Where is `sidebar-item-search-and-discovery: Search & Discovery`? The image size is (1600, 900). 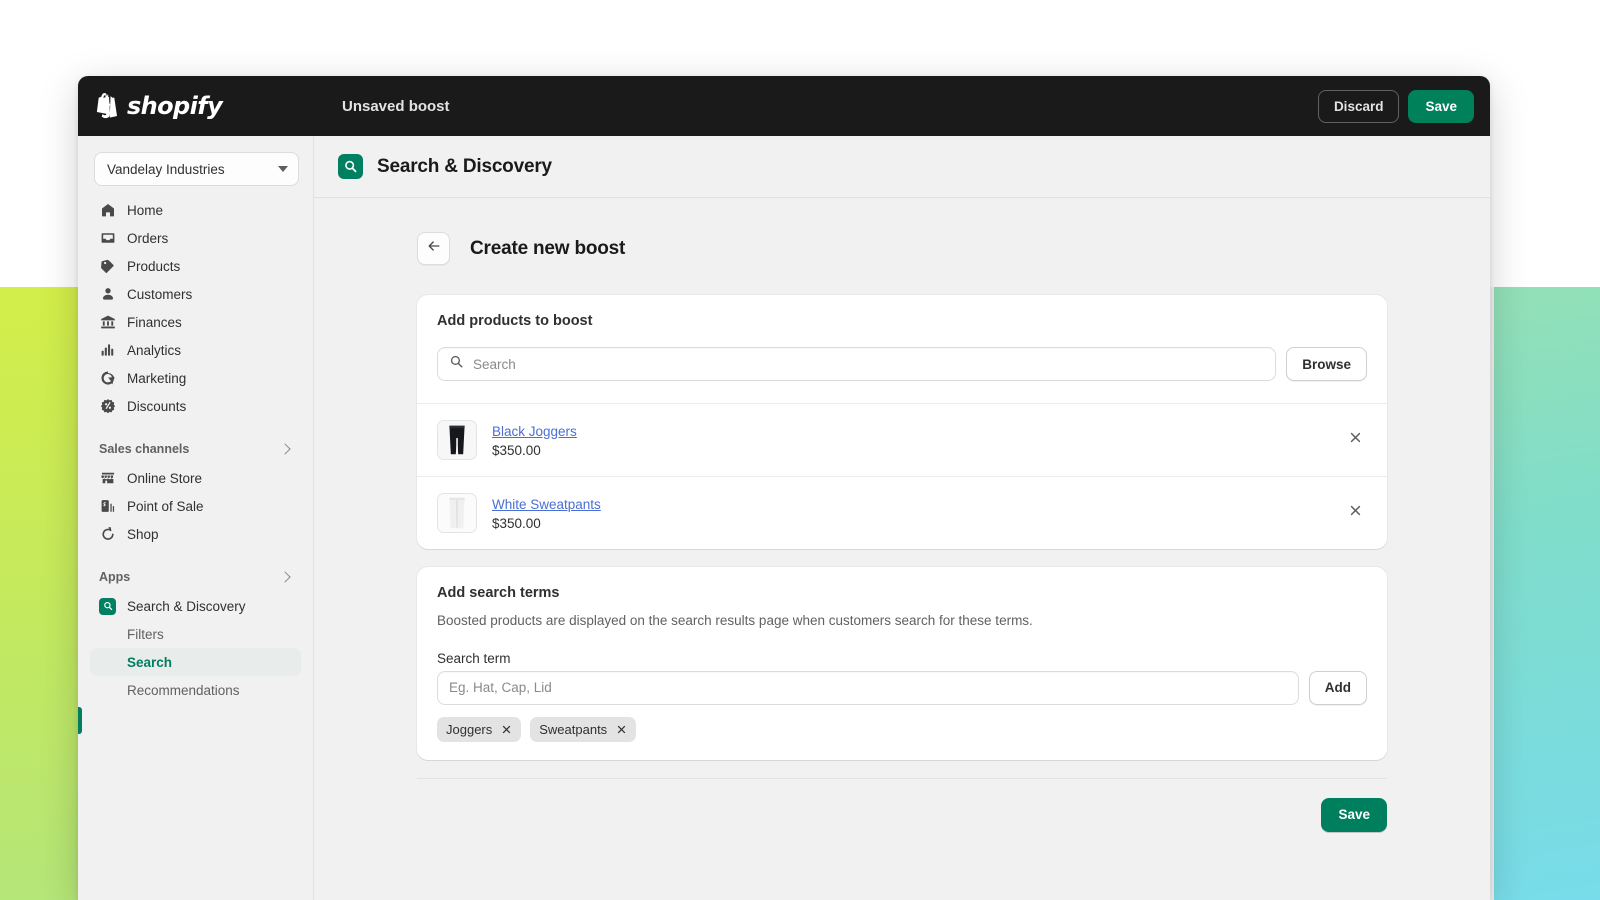 sidebar-item-search-and-discovery: Search & Discovery is located at coordinates (195, 606).